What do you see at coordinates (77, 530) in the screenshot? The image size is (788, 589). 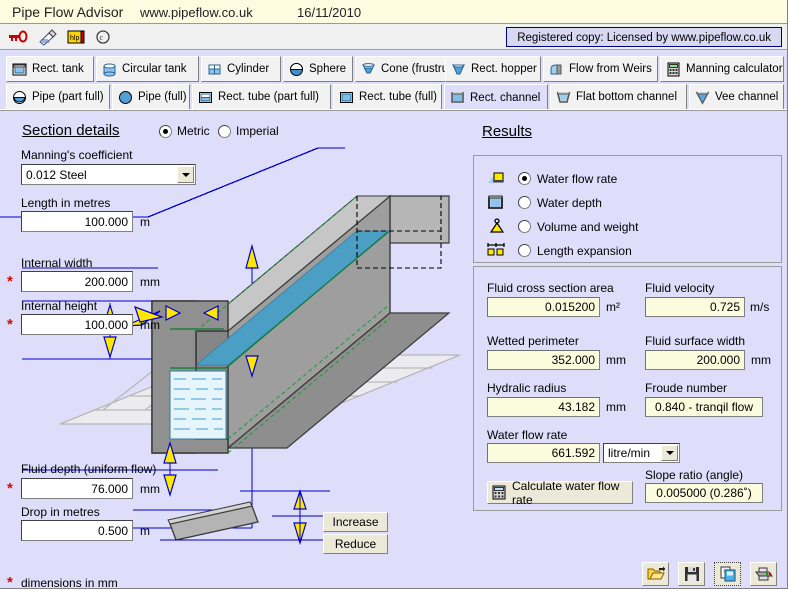 I see `drop-input: 0.500` at bounding box center [77, 530].